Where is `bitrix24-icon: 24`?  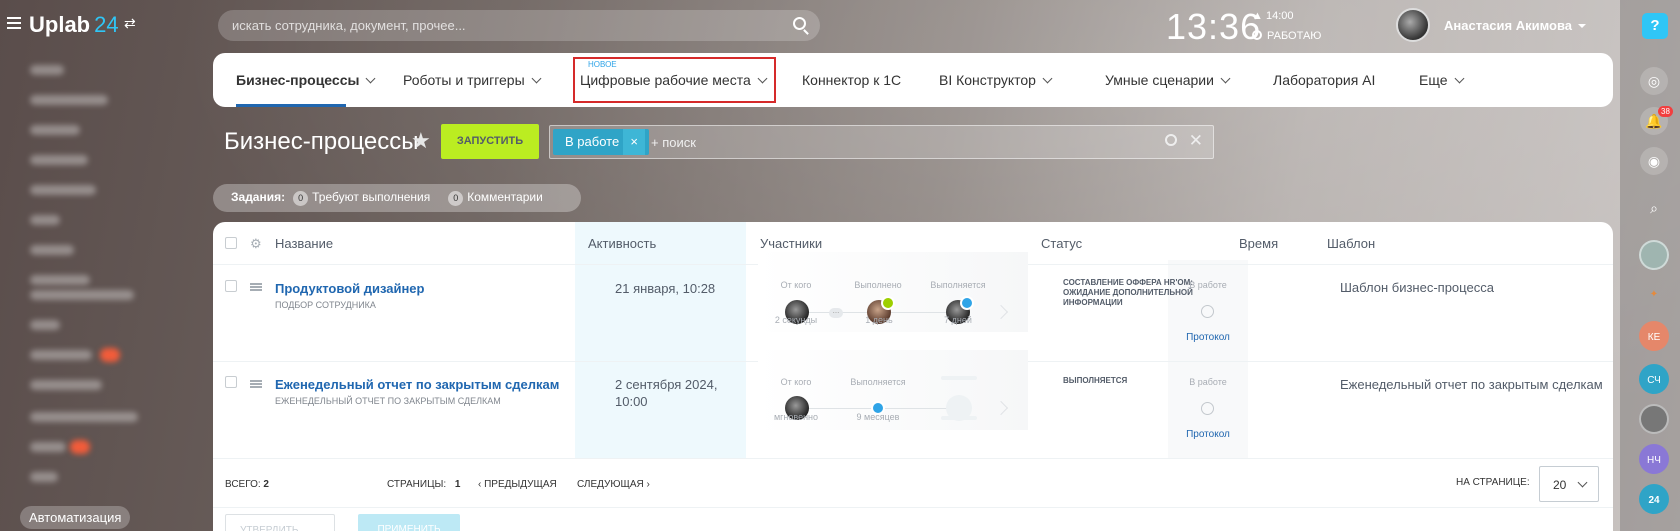 bitrix24-icon: 24 is located at coordinates (1654, 499).